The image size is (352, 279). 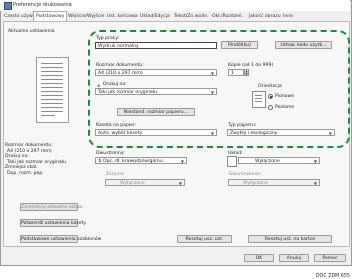 I want to click on tab-image-quality: Jakość obrazu, so click(x=265, y=16).